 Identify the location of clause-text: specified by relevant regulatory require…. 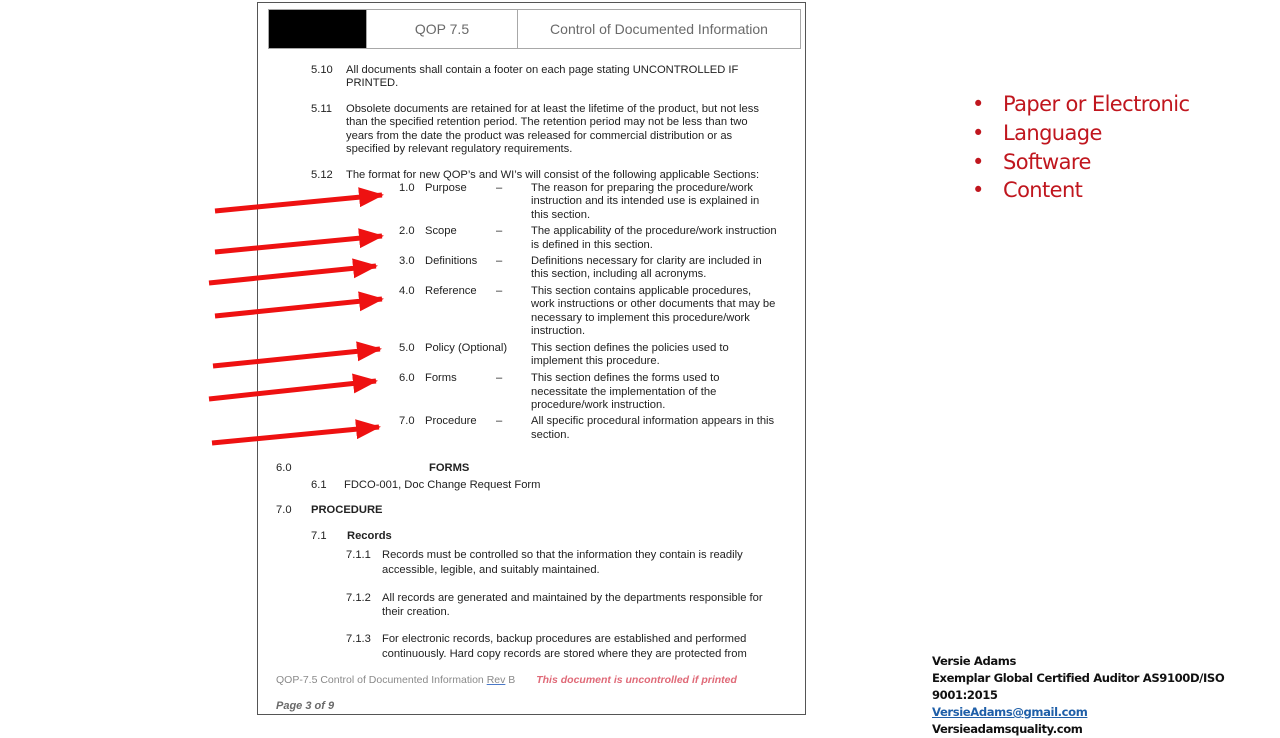
(459, 149).